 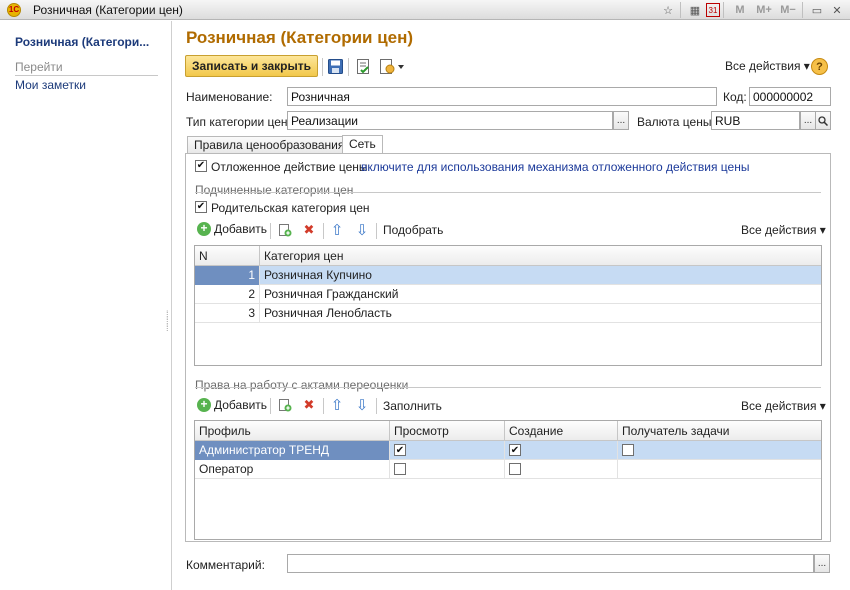 I want to click on memory-plus-button: M+, so click(x=764, y=10).